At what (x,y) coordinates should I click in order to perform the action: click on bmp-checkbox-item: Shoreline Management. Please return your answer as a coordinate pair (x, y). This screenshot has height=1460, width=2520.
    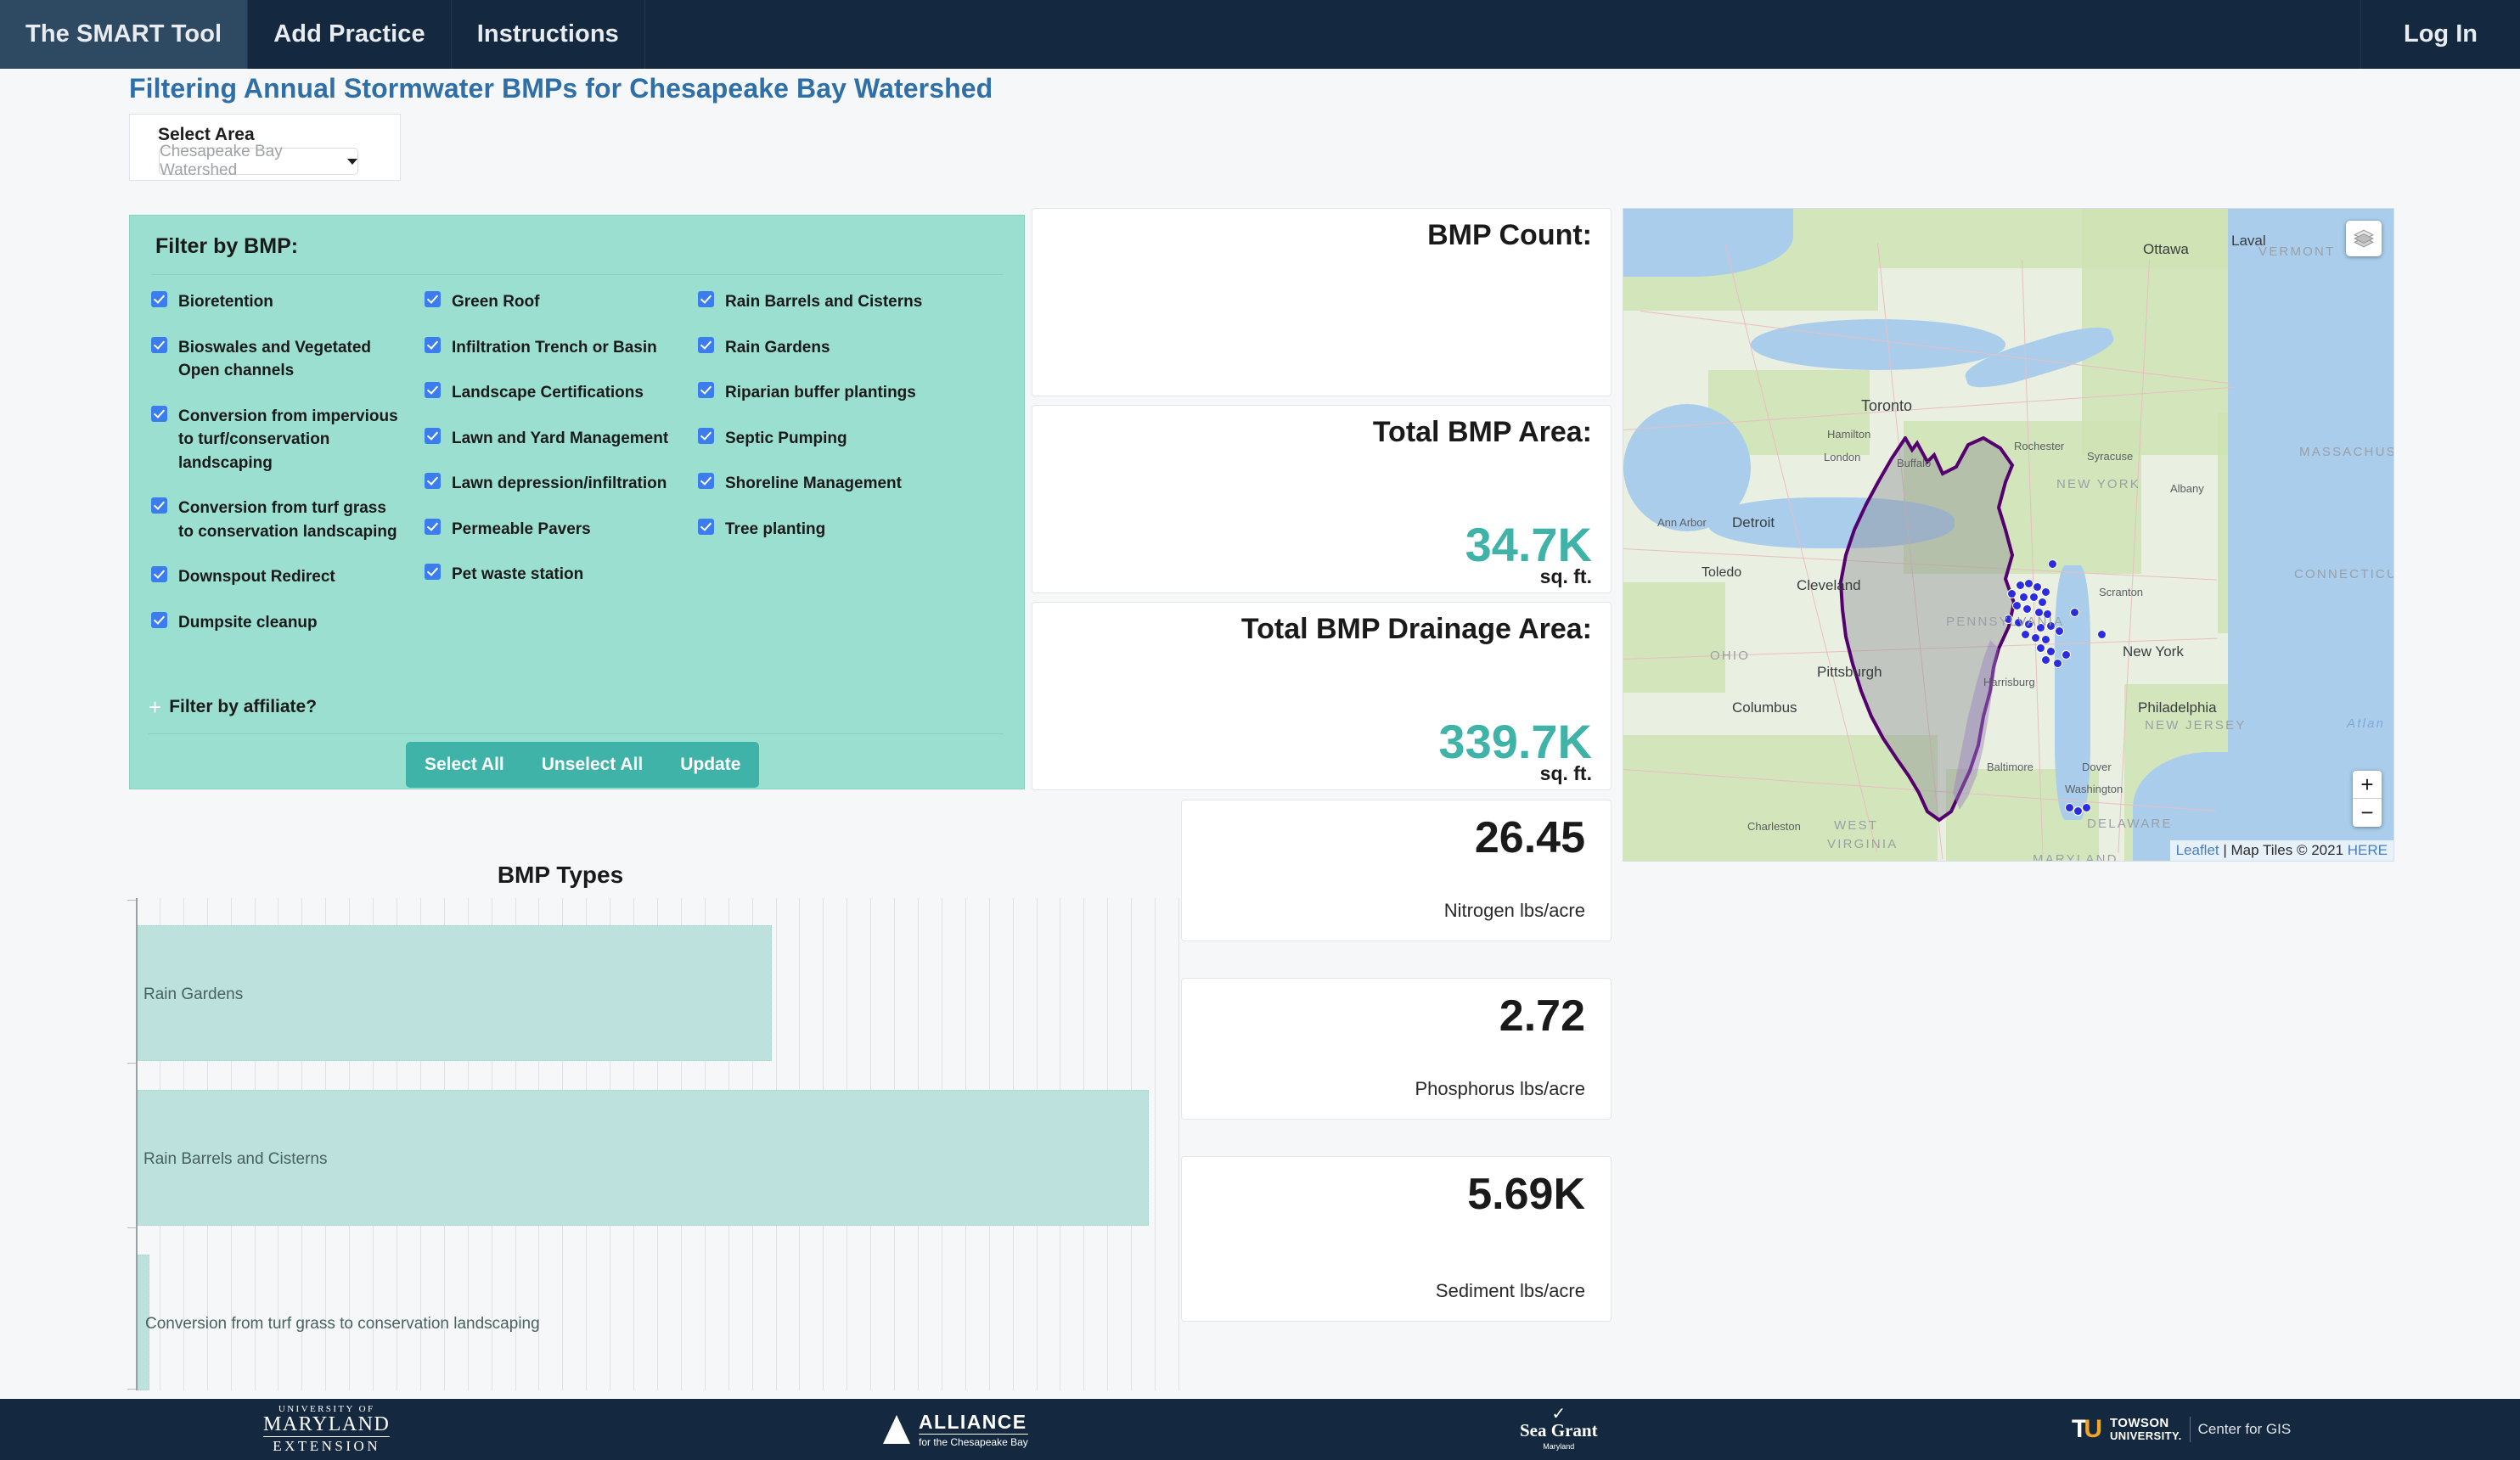
    Looking at the image, I should click on (851, 484).